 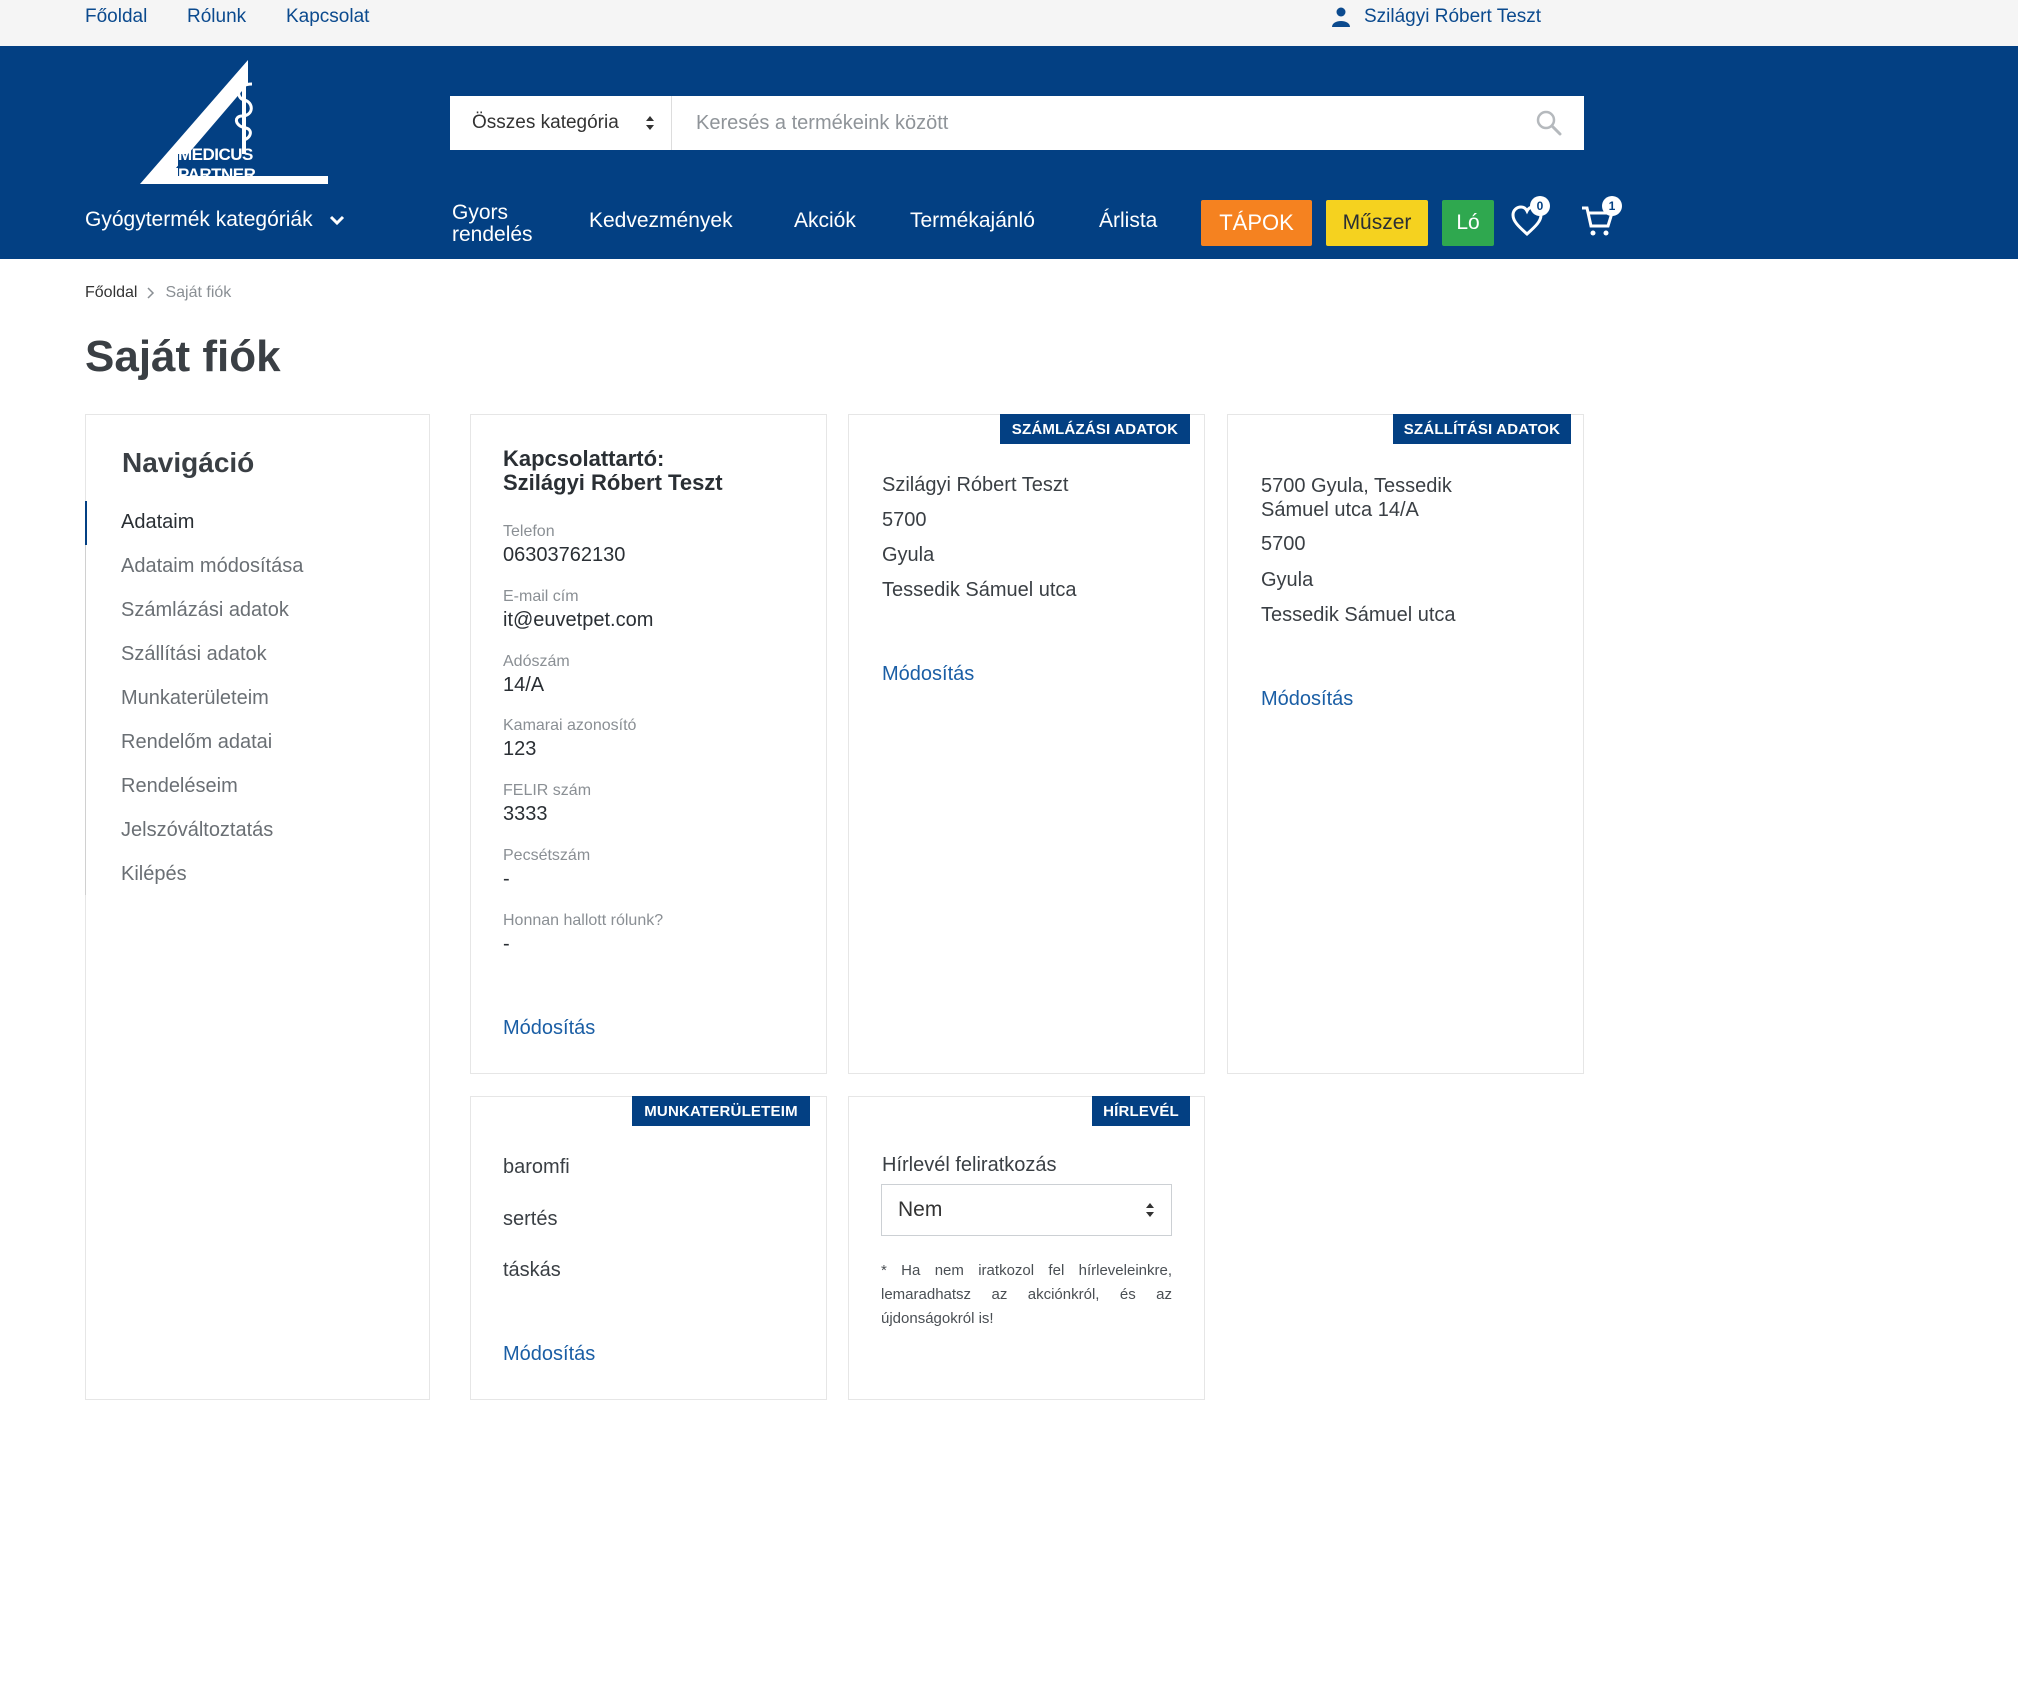 I want to click on email-label: E-mail cím, so click(x=541, y=596).